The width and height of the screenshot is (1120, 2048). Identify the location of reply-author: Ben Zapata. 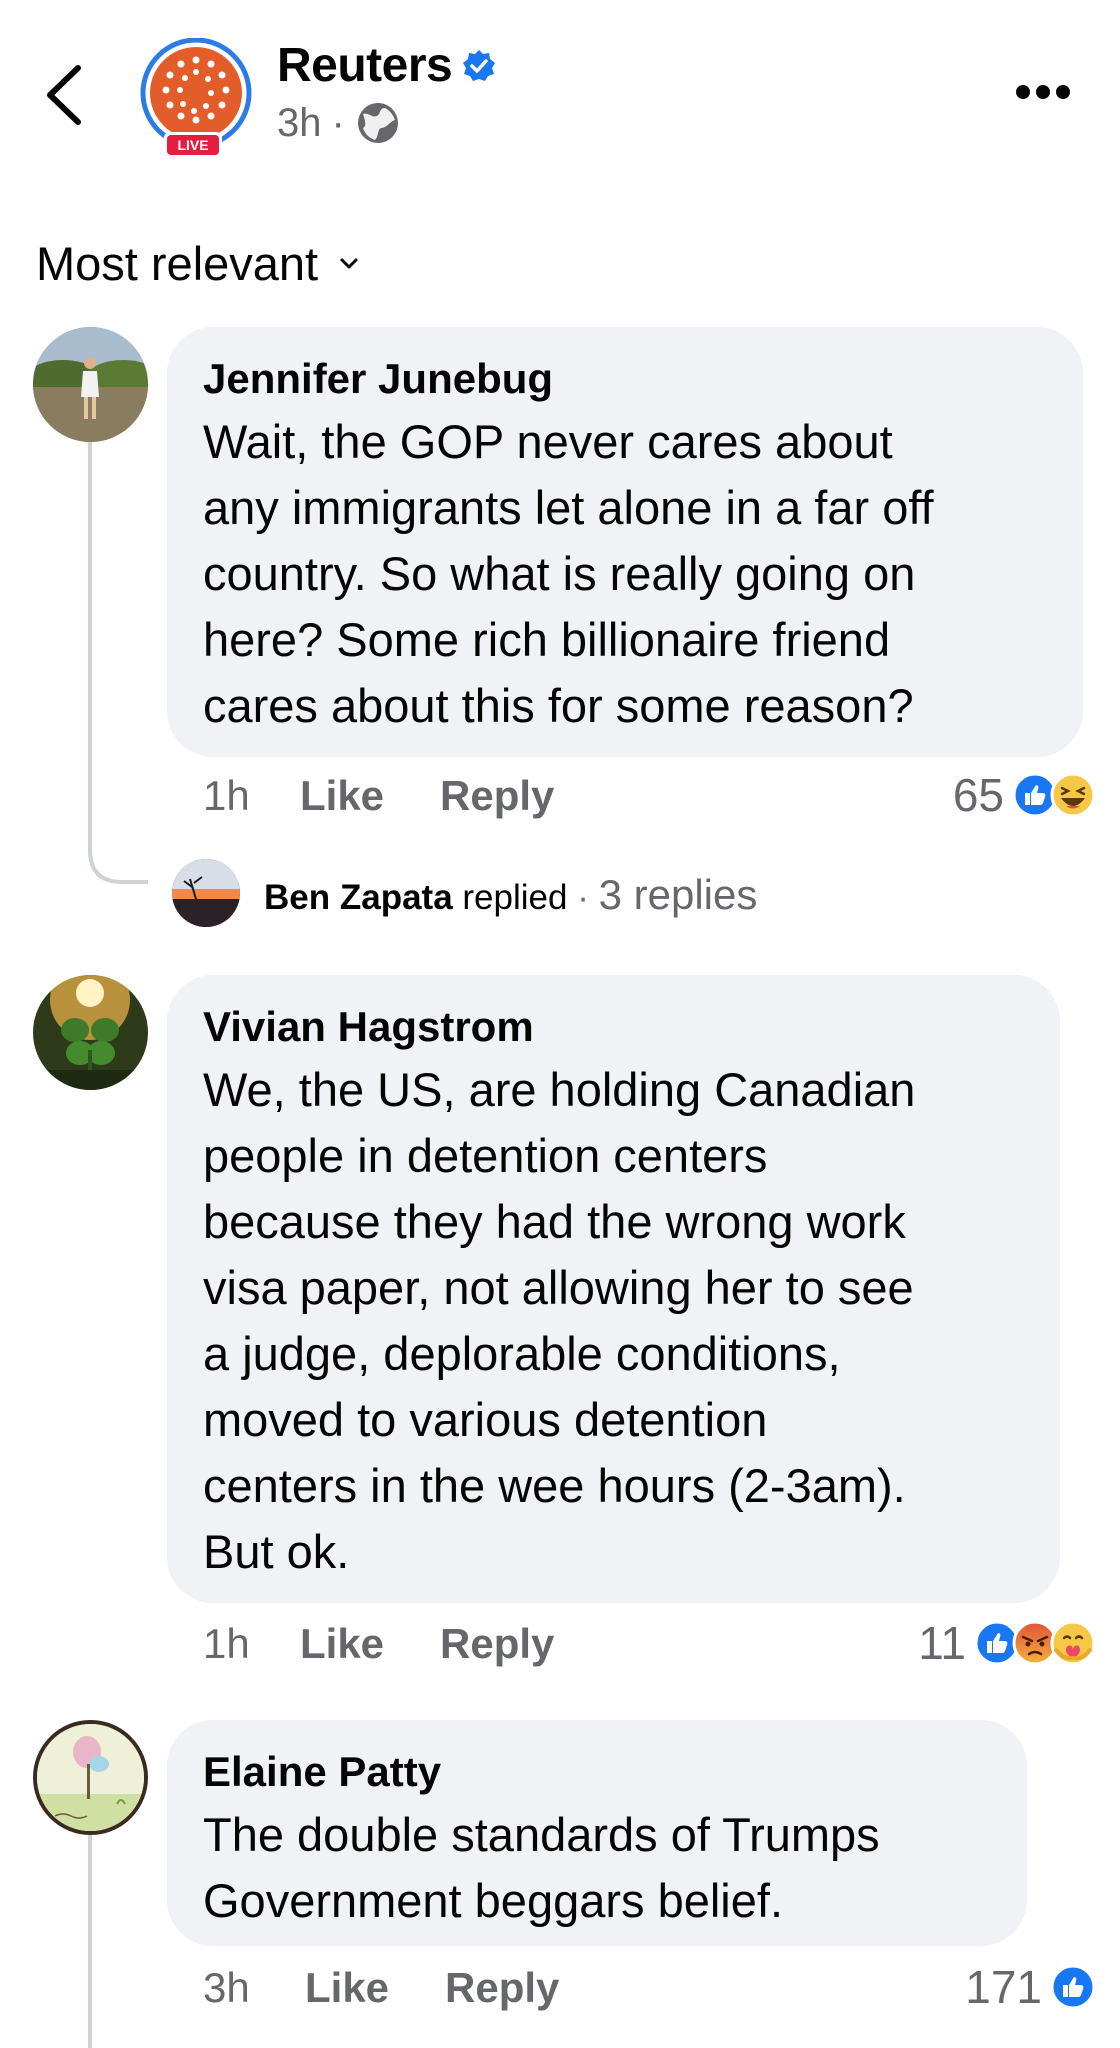
(358, 897).